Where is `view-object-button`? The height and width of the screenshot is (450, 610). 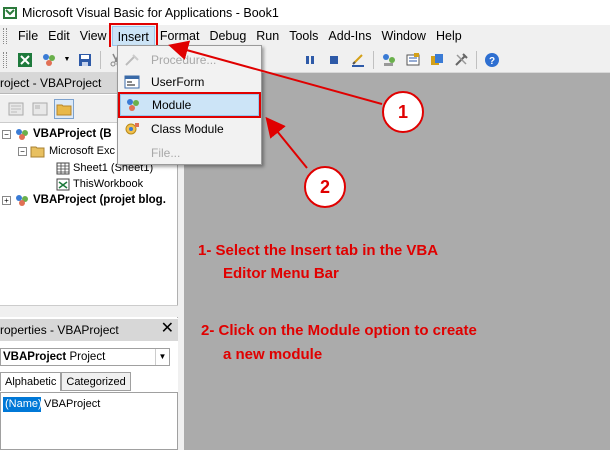 view-object-button is located at coordinates (40, 109).